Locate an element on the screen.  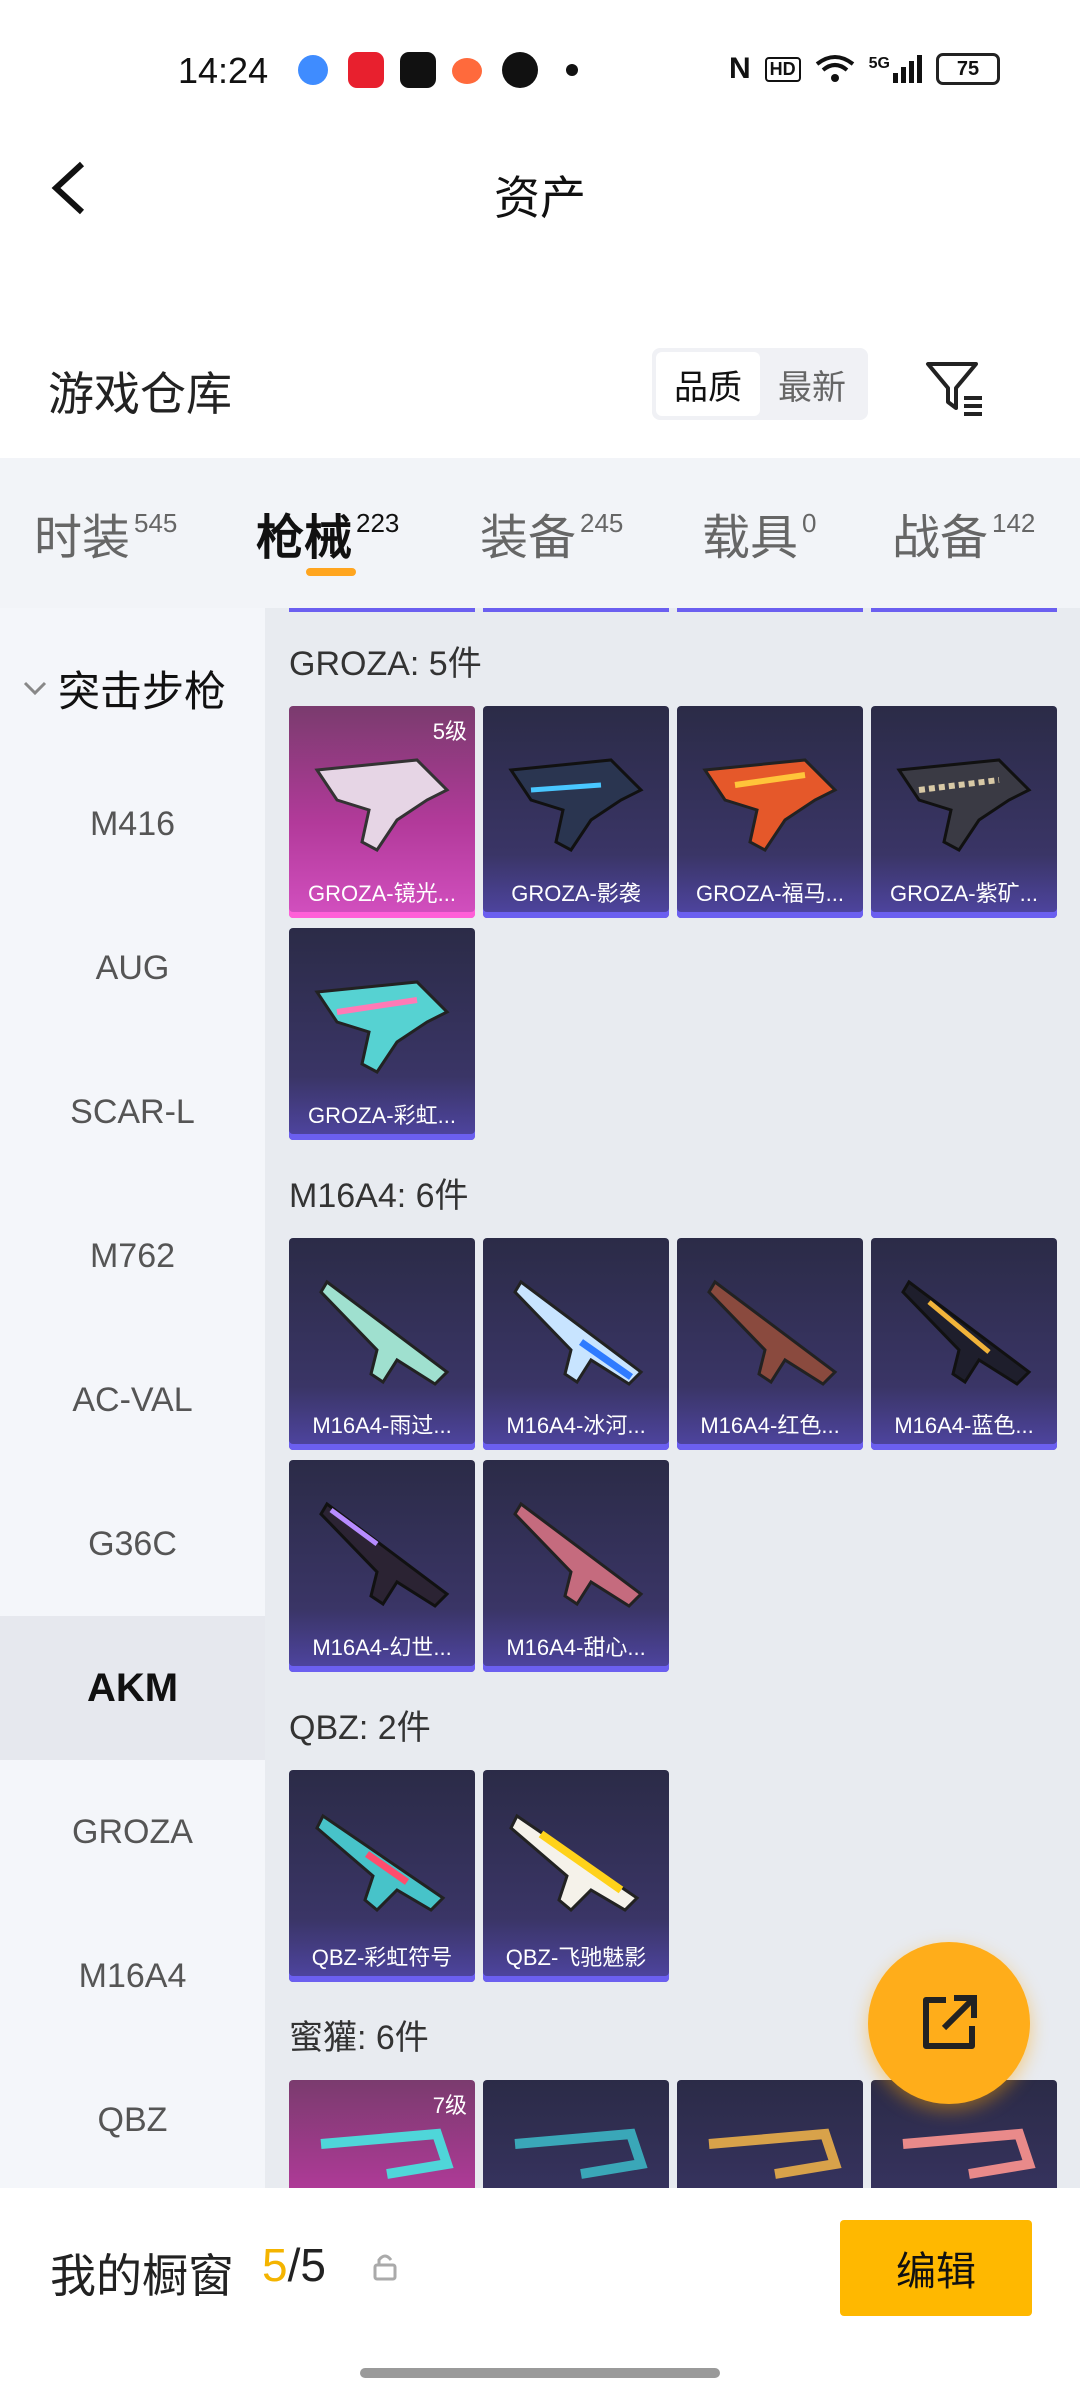
sidebar-item-qbz: QBZ is located at coordinates (132, 2120).